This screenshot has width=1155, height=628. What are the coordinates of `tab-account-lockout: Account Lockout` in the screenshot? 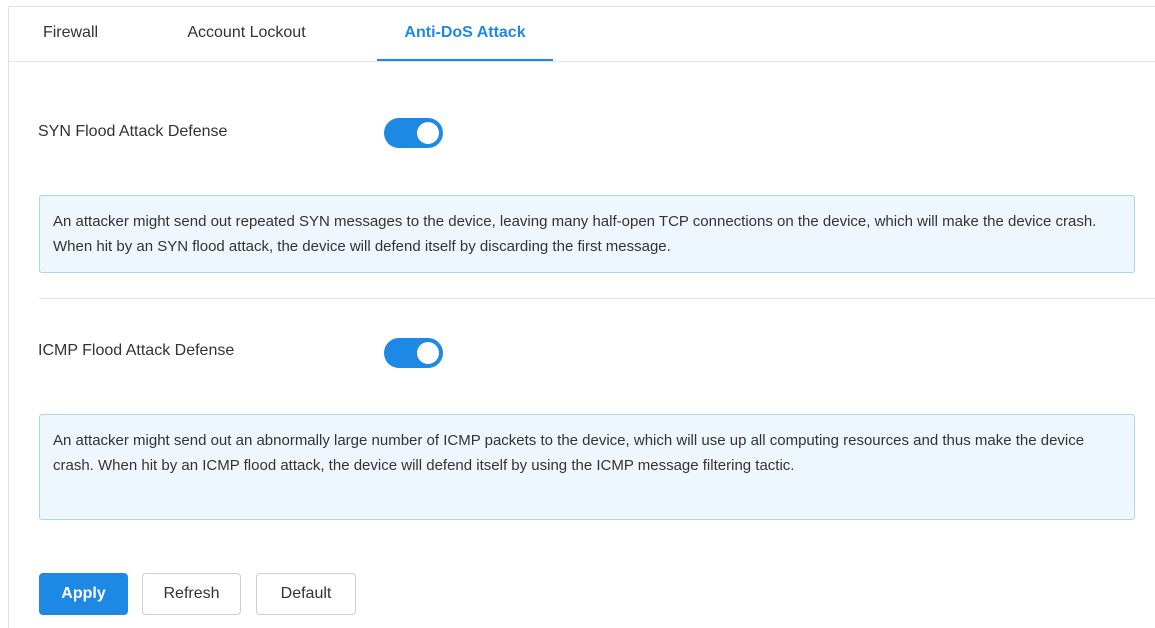 It's located at (246, 33).